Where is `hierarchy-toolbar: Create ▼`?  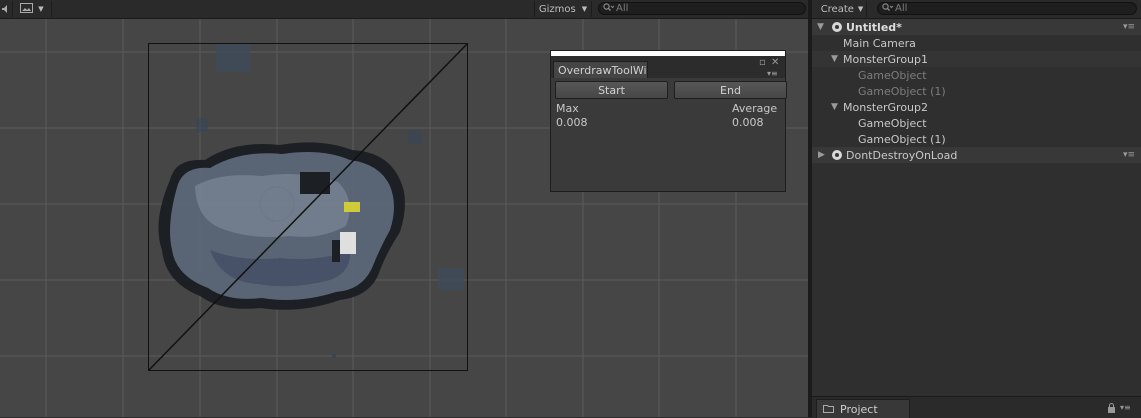
hierarchy-toolbar: Create ▼ is located at coordinates (976, 9).